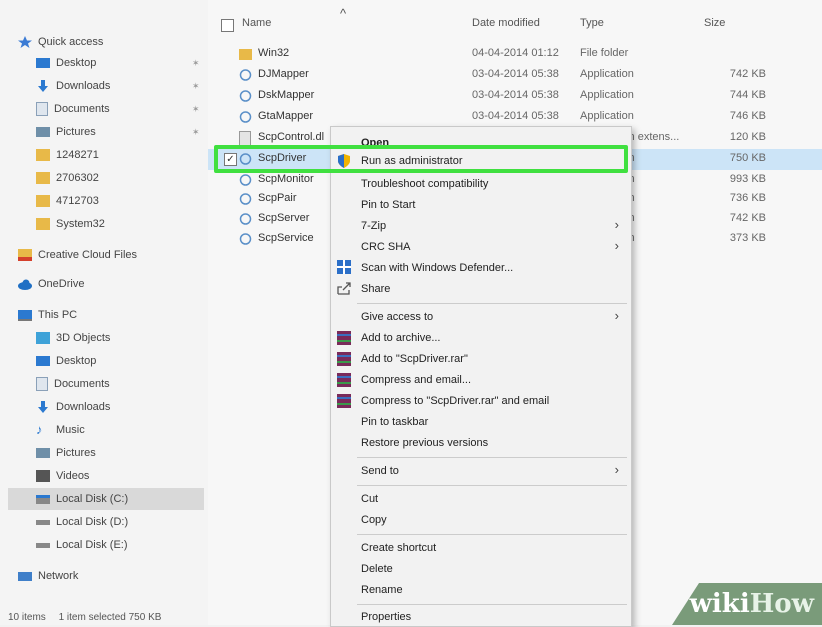 Image resolution: width=822 pixels, height=627 pixels. What do you see at coordinates (77, 155) in the screenshot?
I see `sidebar-item-label: 1248271` at bounding box center [77, 155].